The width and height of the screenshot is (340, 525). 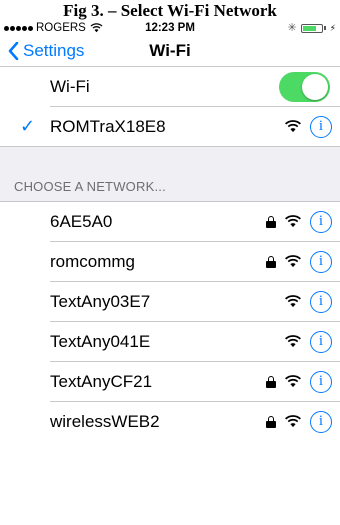 I want to click on navigation-bar: Settings Wi-Fi, so click(x=170, y=51).